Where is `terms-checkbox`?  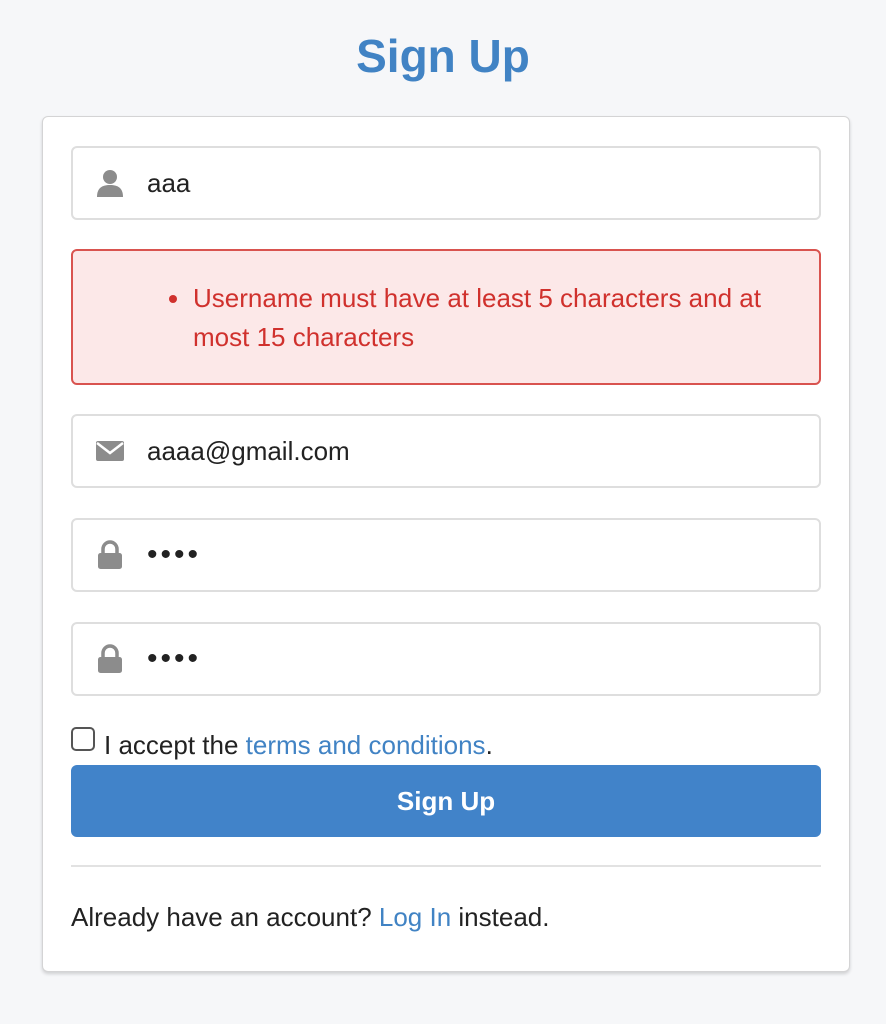 terms-checkbox is located at coordinates (83, 739).